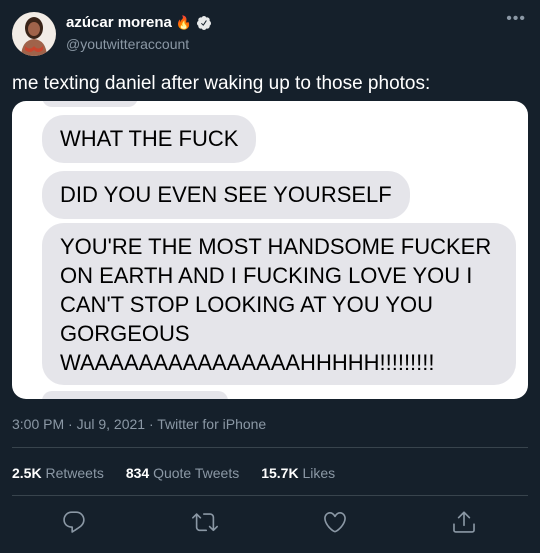 The width and height of the screenshot is (540, 553). I want to click on avatar-image, so click(34, 34).